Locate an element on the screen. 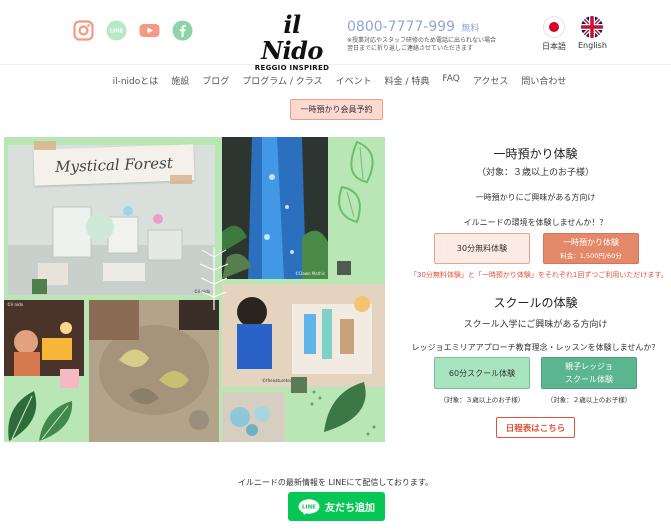  nav-item-blog: ブログ is located at coordinates (215, 80).